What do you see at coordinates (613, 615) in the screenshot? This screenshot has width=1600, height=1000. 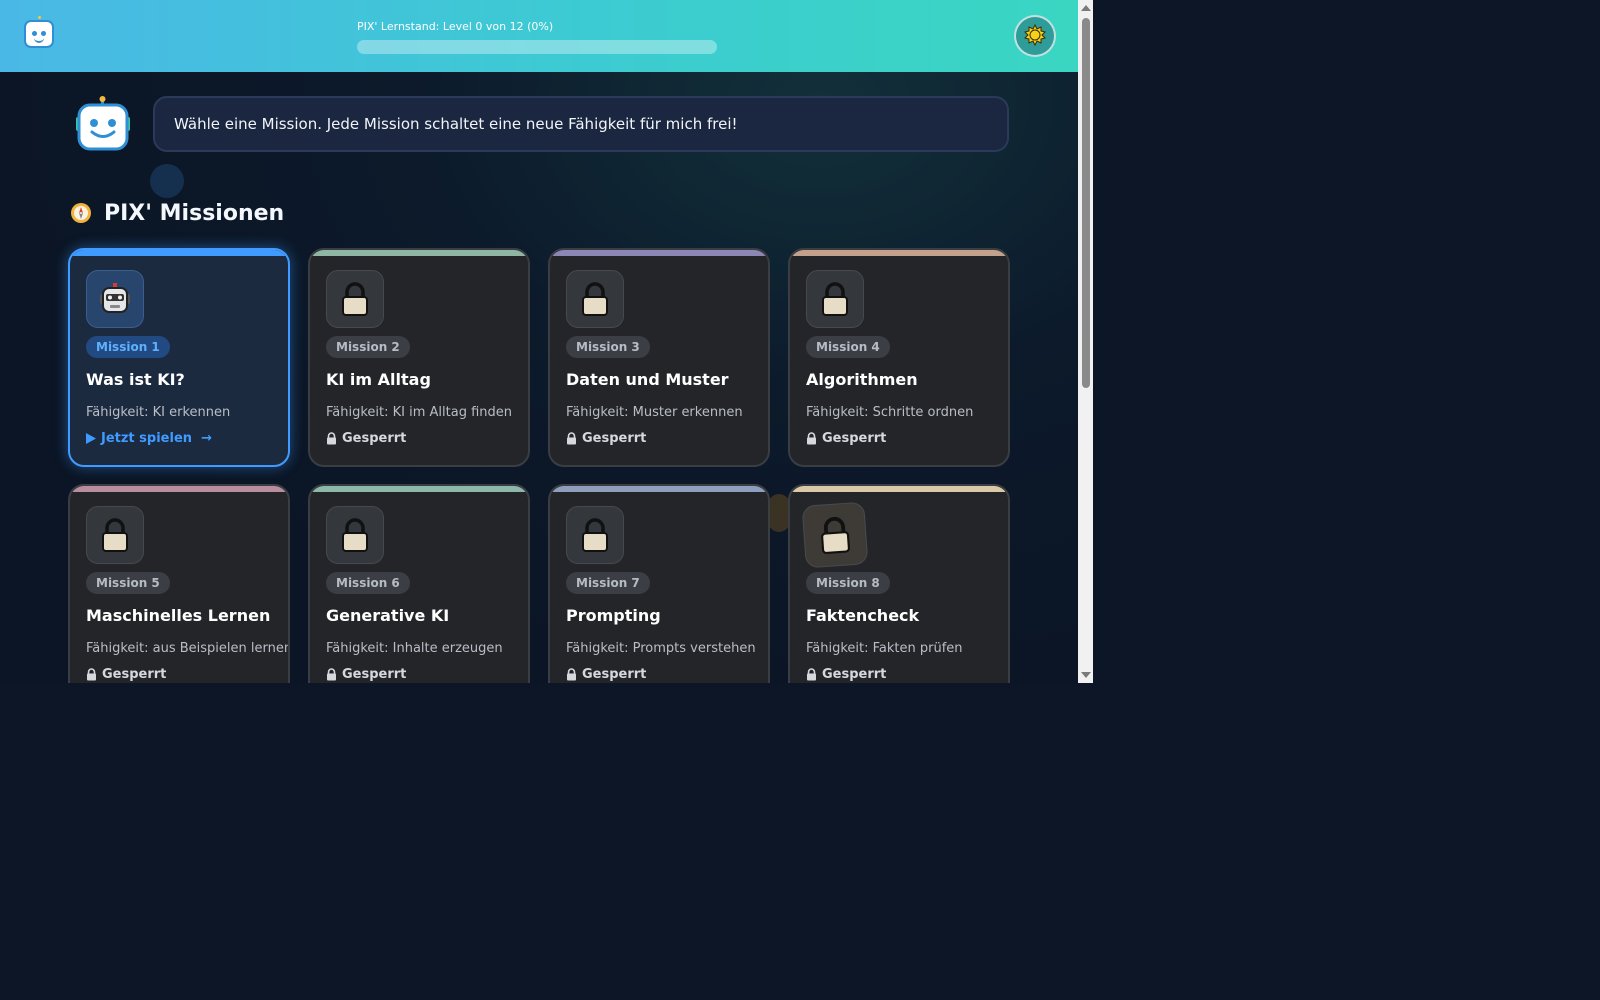 I see `mission-title: Prompting` at bounding box center [613, 615].